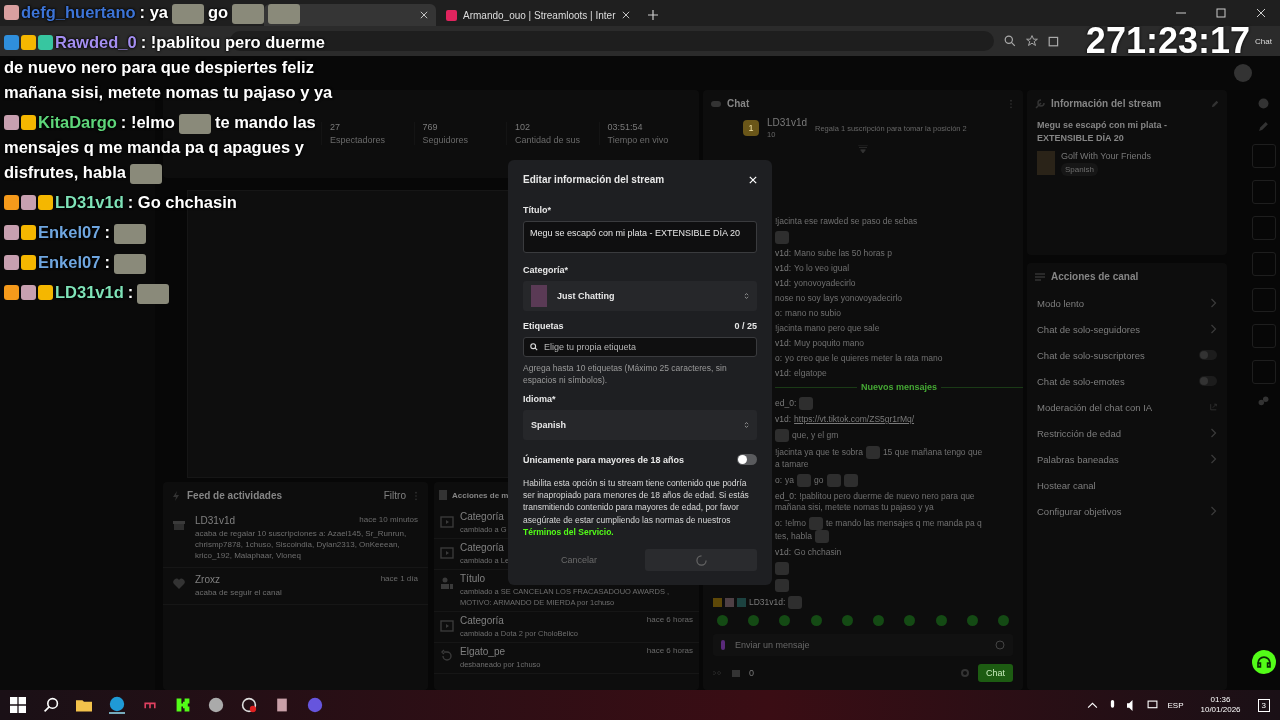  What do you see at coordinates (1127, 459) in the screenshot?
I see `channel-action: Palabras baneadas` at bounding box center [1127, 459].